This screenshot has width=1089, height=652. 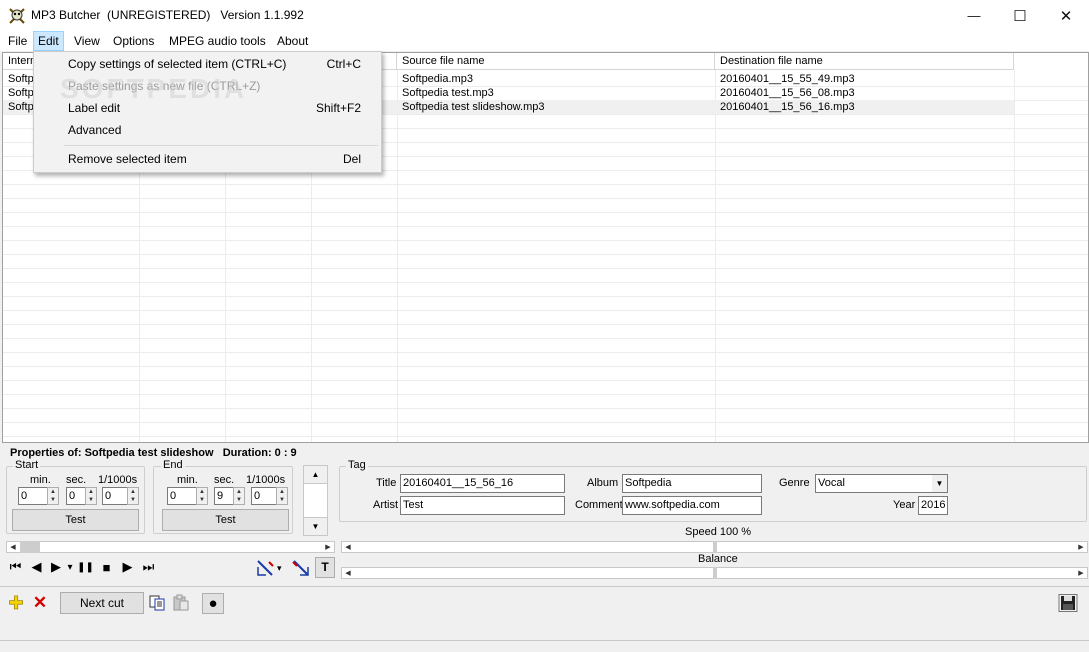 What do you see at coordinates (881, 483) in the screenshot?
I see `genre-select: Vocal` at bounding box center [881, 483].